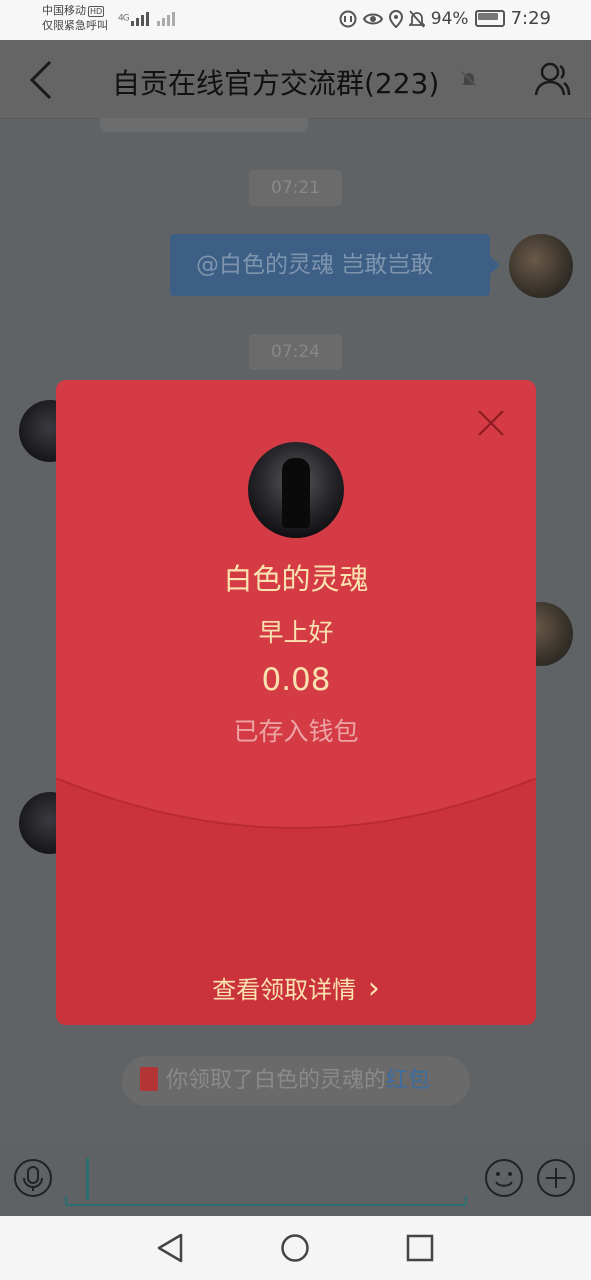 The height and width of the screenshot is (1280, 591). I want to click on red-packet-icon, so click(149, 1079).